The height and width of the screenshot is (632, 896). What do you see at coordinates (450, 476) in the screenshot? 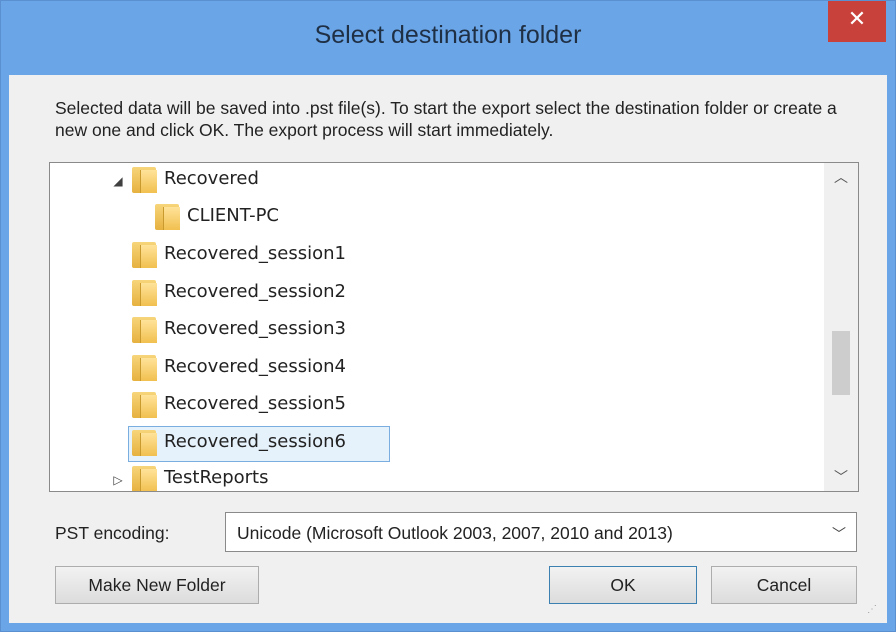
I see `tree-item: ▷ TestReports` at bounding box center [450, 476].